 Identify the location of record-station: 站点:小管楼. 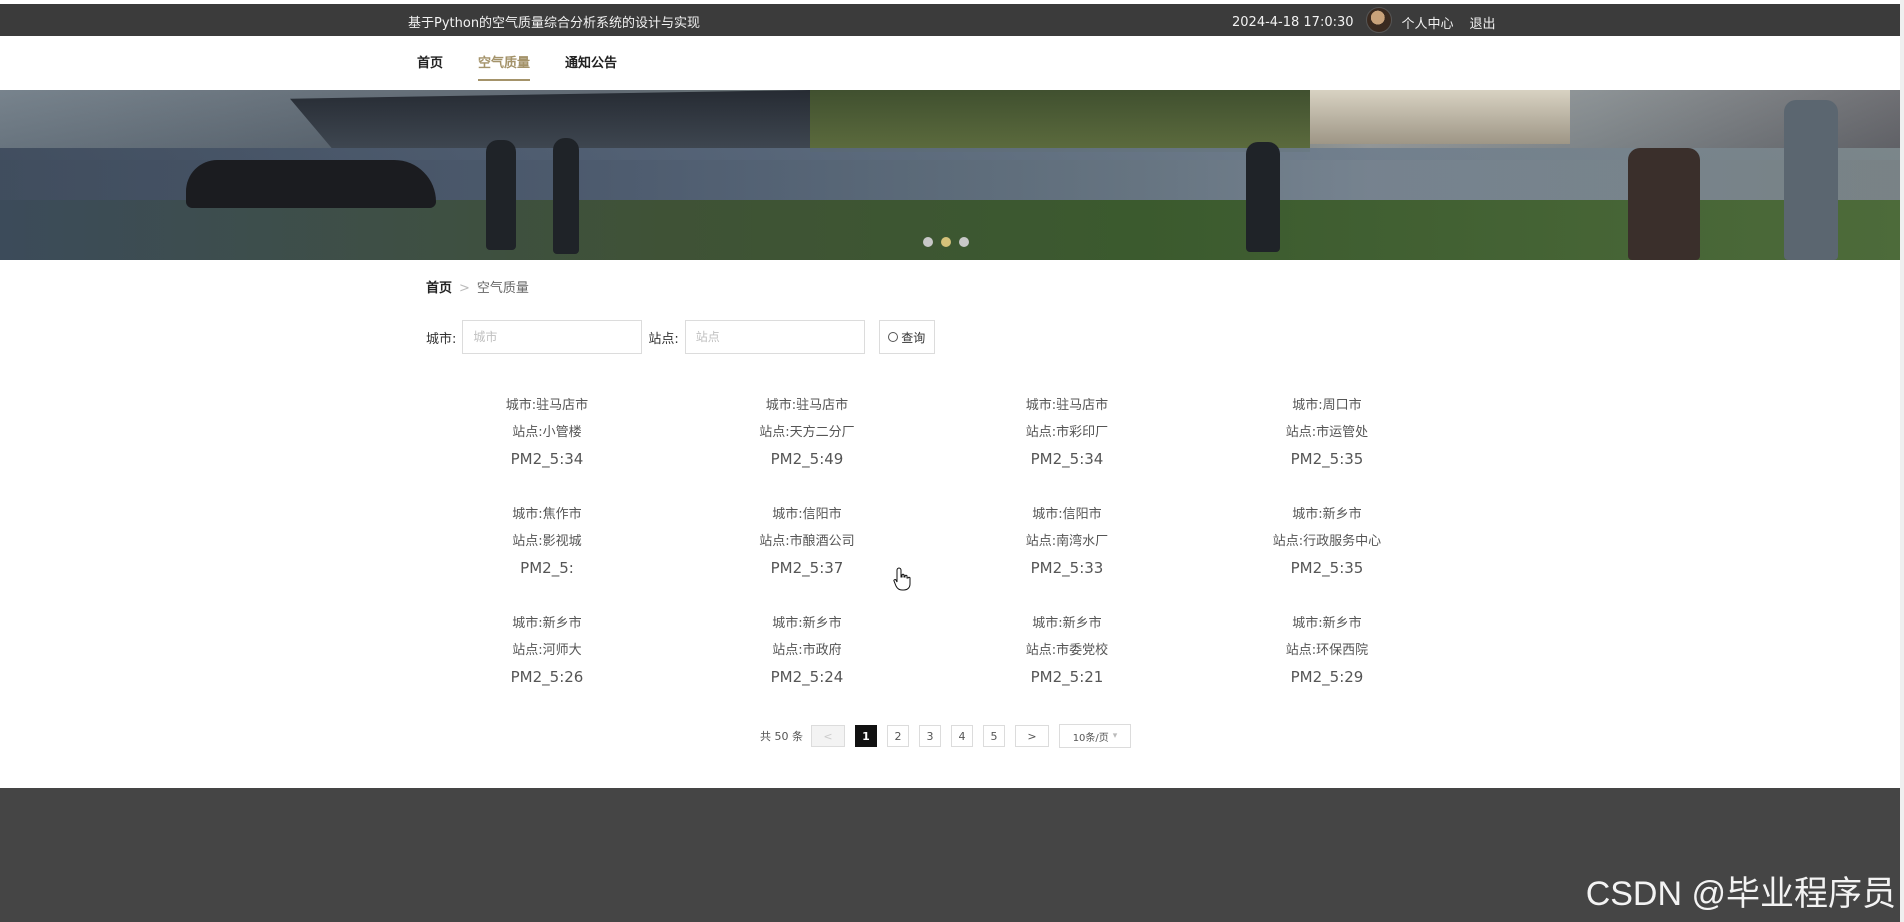
(547, 432).